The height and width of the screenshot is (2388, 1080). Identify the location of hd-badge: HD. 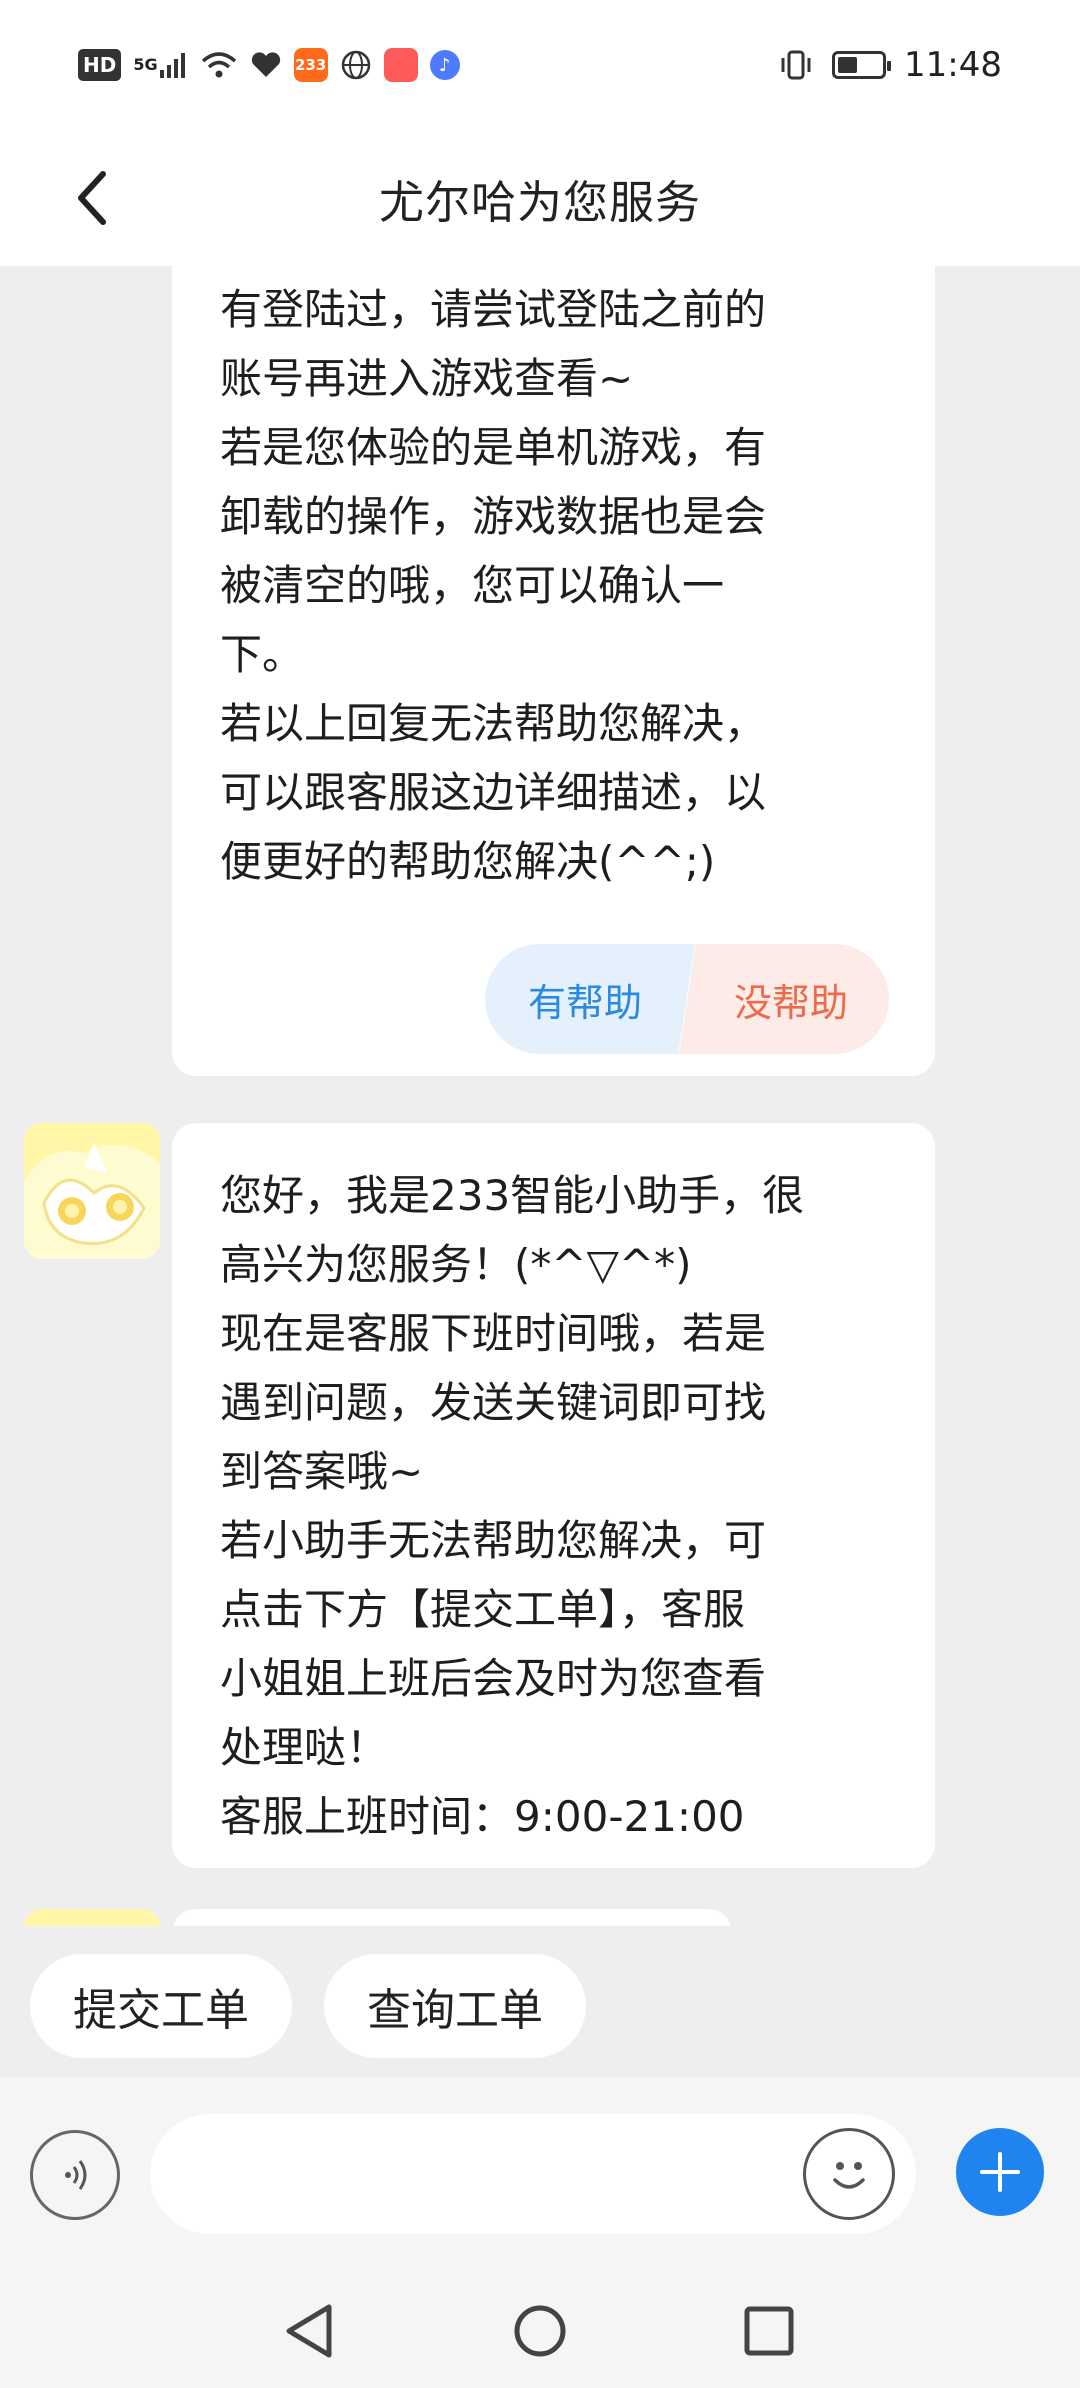
(100, 65).